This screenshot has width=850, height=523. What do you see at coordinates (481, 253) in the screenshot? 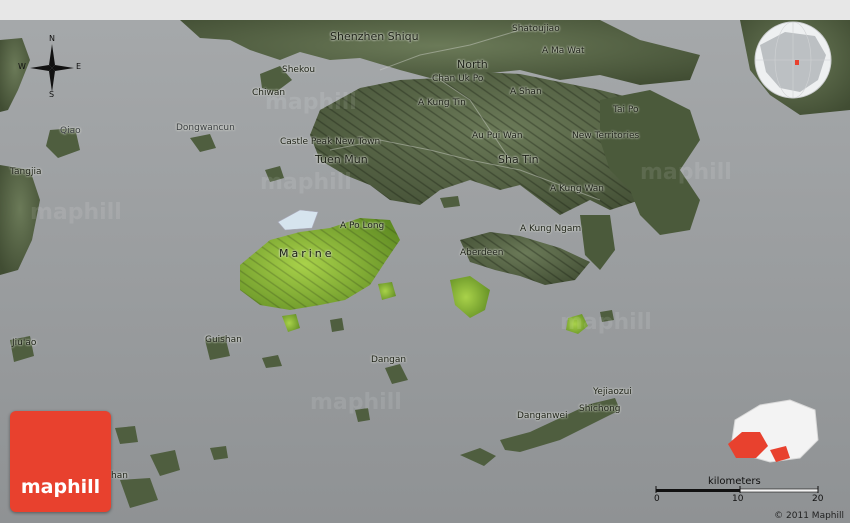
I see `place-label: Aberdeen` at bounding box center [481, 253].